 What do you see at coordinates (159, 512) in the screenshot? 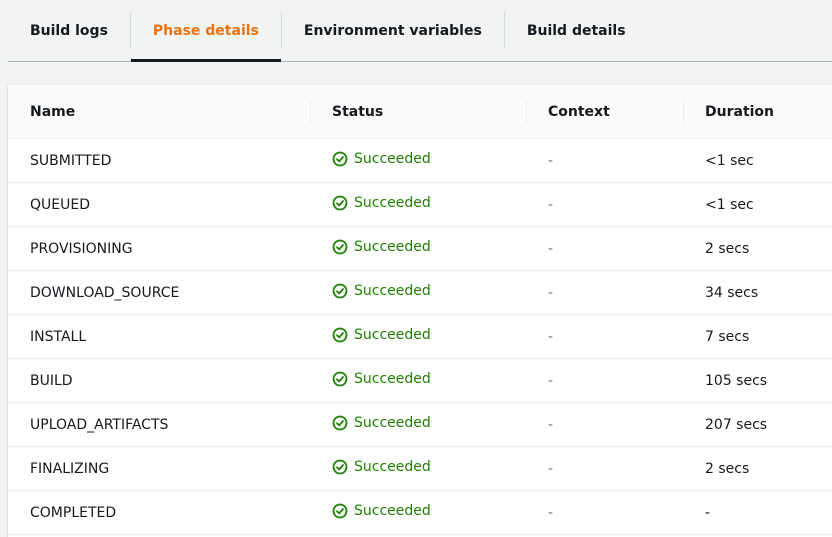
I see `phase-name-cell: COMPLETED` at bounding box center [159, 512].